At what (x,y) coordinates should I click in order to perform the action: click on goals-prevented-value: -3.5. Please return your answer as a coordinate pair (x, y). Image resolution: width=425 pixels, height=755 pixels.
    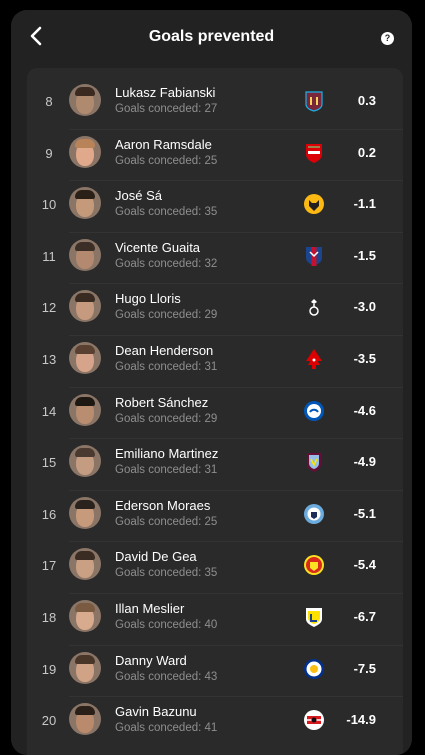
    Looking at the image, I should click on (364, 358).